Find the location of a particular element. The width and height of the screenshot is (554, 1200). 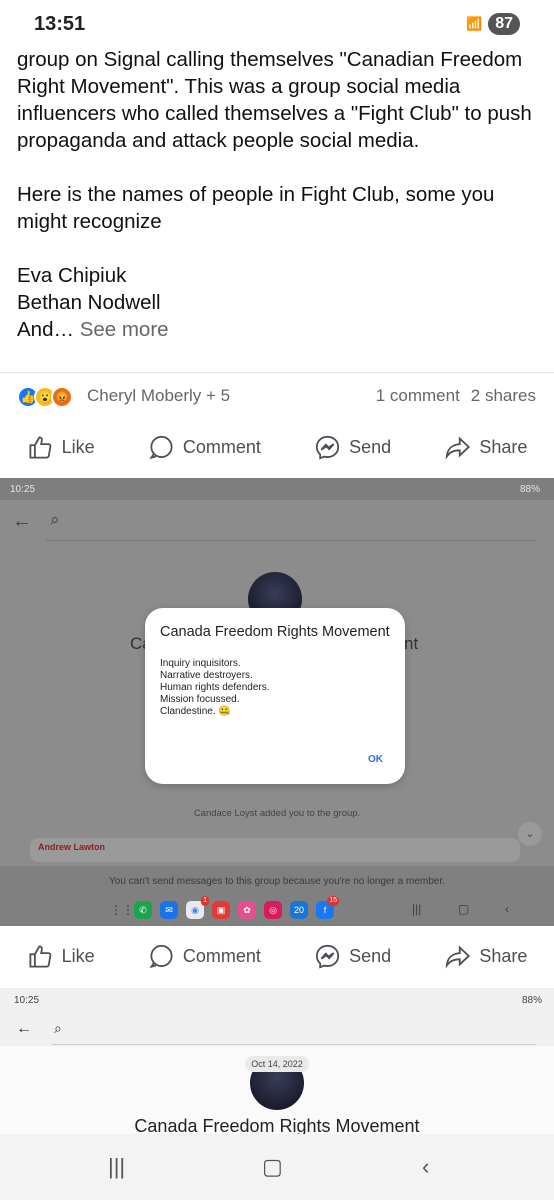

home-button: ▢ is located at coordinates (272, 1167).